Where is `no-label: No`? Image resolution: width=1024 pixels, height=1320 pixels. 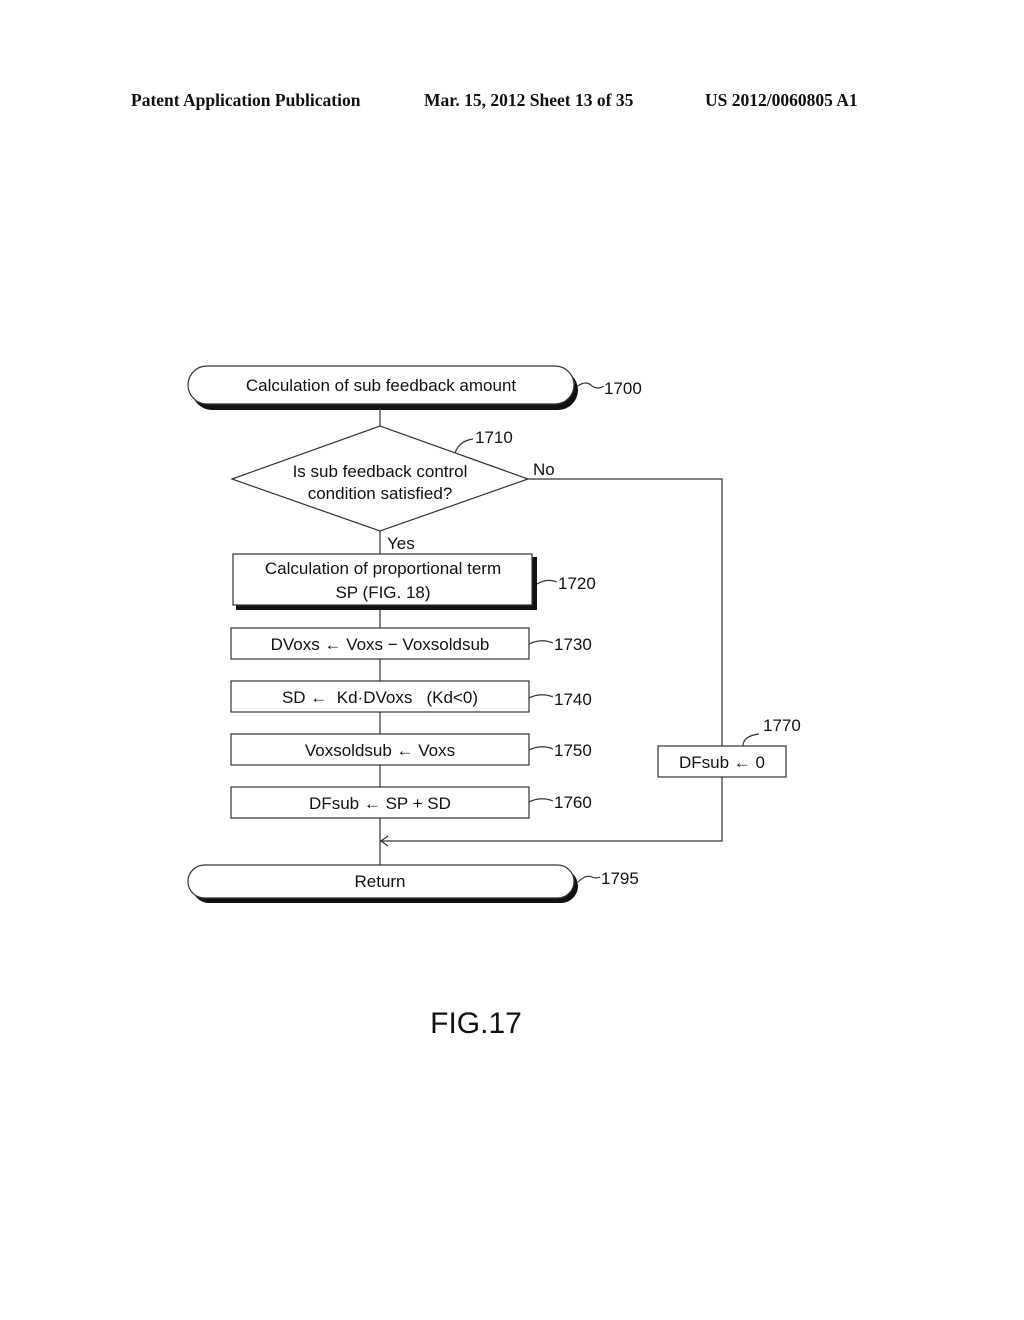
no-label: No is located at coordinates (544, 469).